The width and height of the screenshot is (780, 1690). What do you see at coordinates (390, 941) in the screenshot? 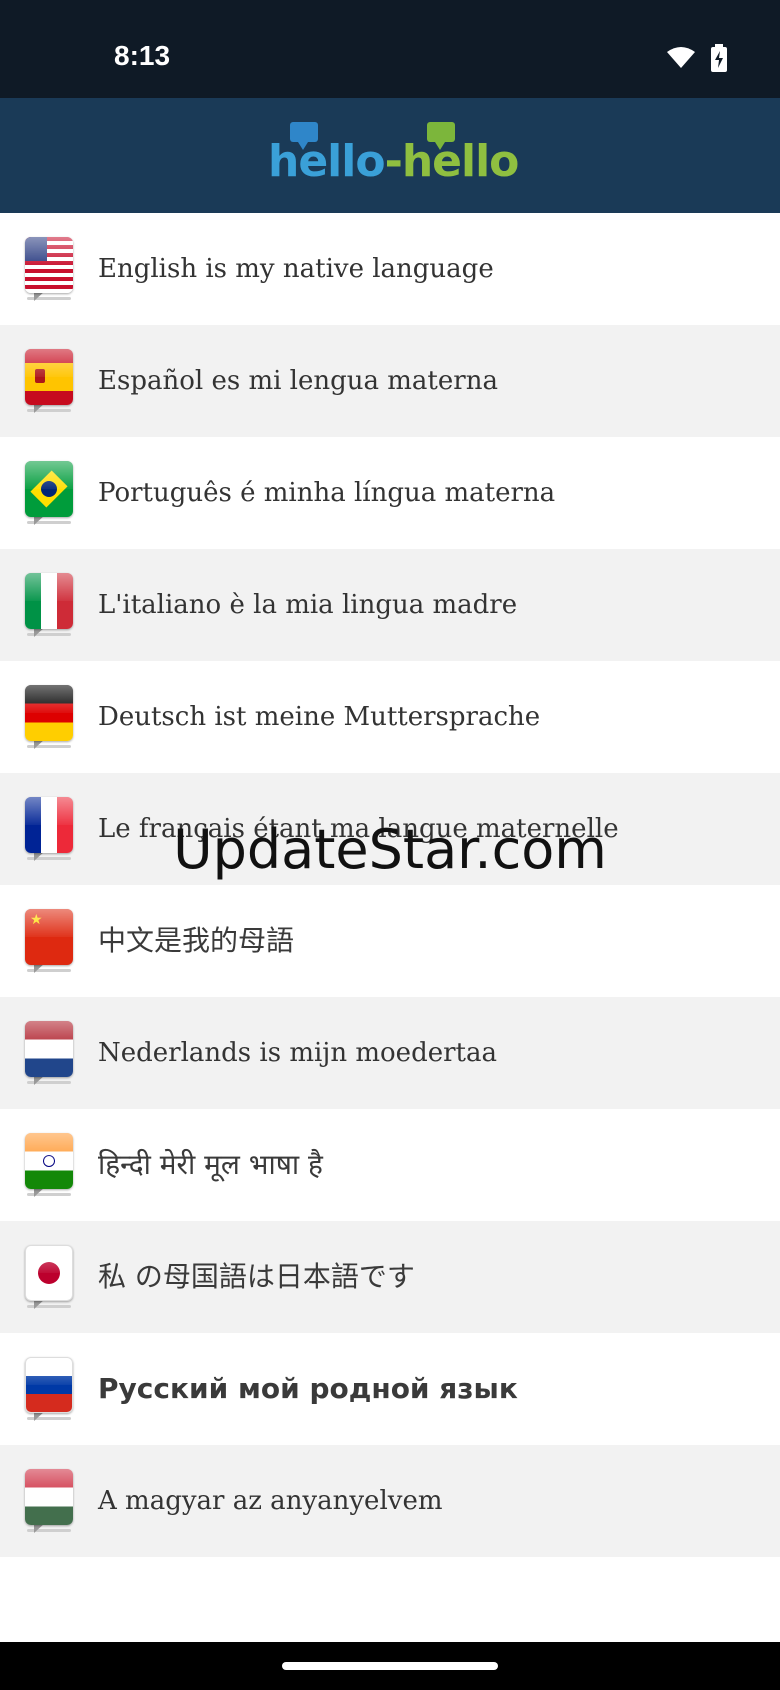
I see `language-item-chinese: ★ 中文是我的母語` at bounding box center [390, 941].